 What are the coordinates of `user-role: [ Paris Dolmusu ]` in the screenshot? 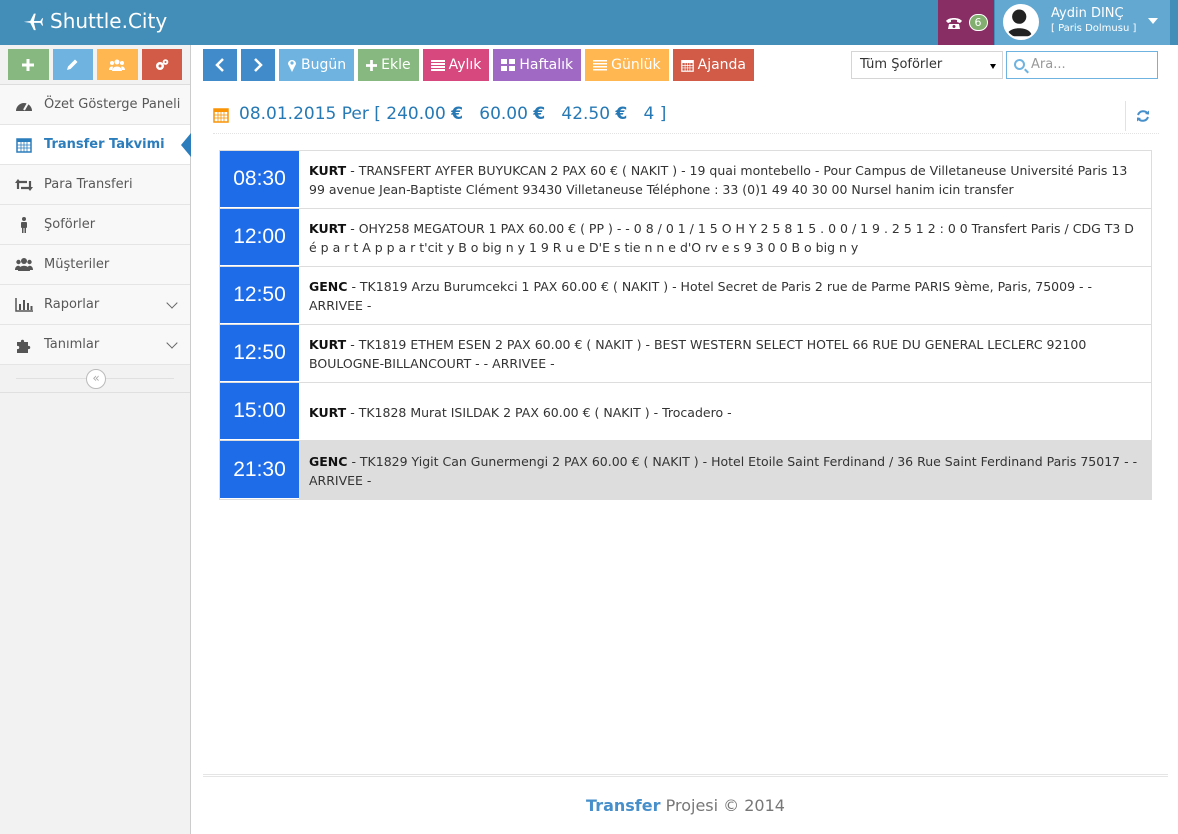 It's located at (1094, 28).